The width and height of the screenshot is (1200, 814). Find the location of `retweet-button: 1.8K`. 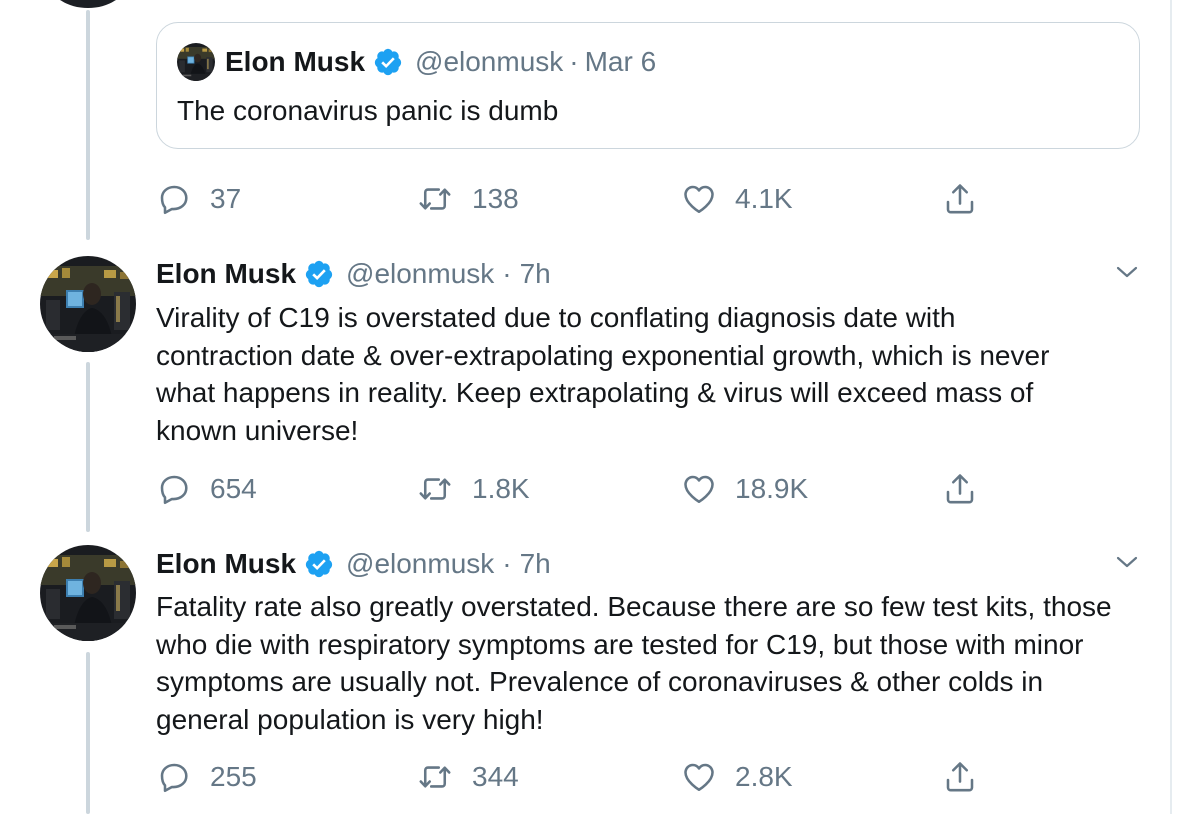

retweet-button: 1.8K is located at coordinates (473, 489).